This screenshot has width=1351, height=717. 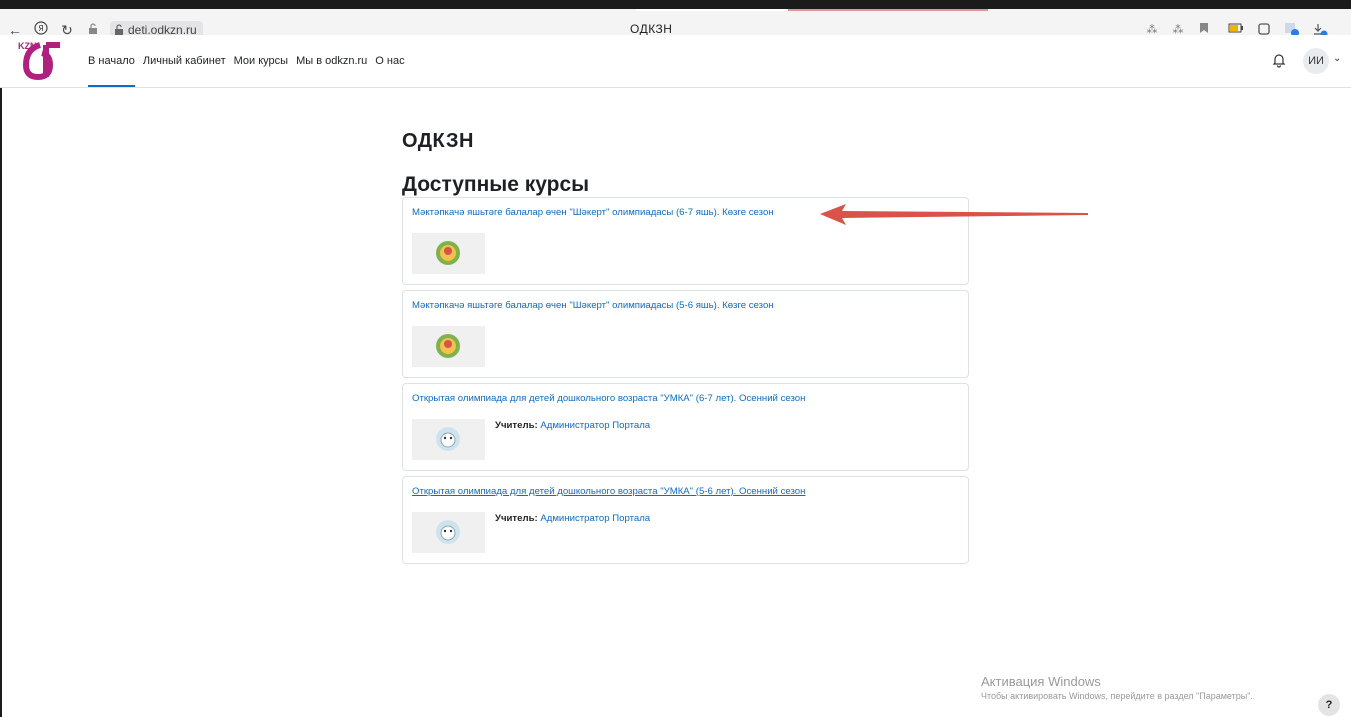 What do you see at coordinates (1337, 58) in the screenshot?
I see `chevron-down-icon: ⌄` at bounding box center [1337, 58].